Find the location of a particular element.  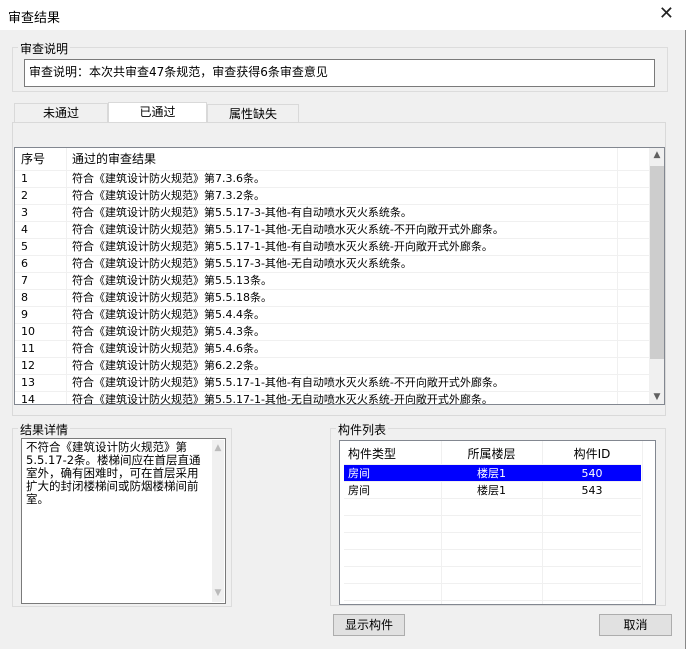

close-icon: ✕ is located at coordinates (666, 13).